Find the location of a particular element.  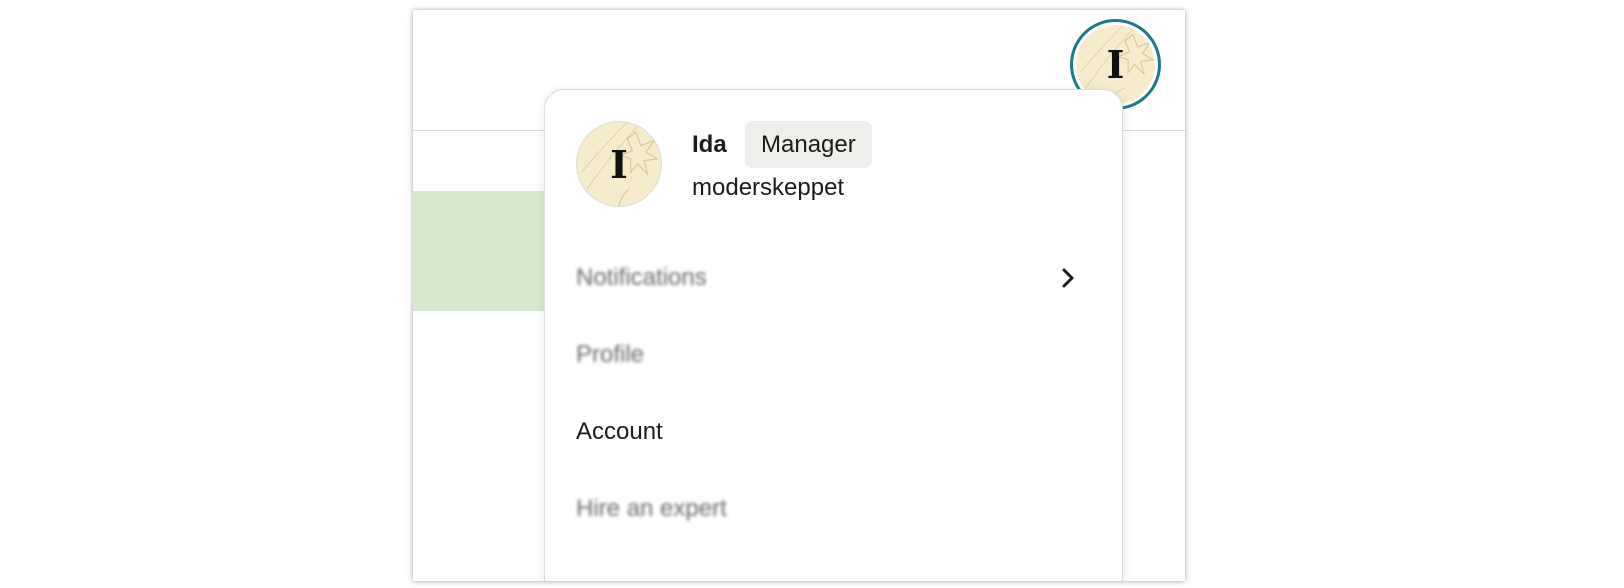

chevron-right-icon is located at coordinates (1068, 278).